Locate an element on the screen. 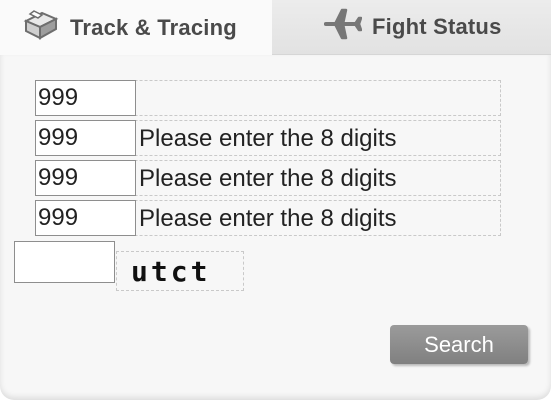 The height and width of the screenshot is (400, 551). captcha-code: utct is located at coordinates (171, 271).